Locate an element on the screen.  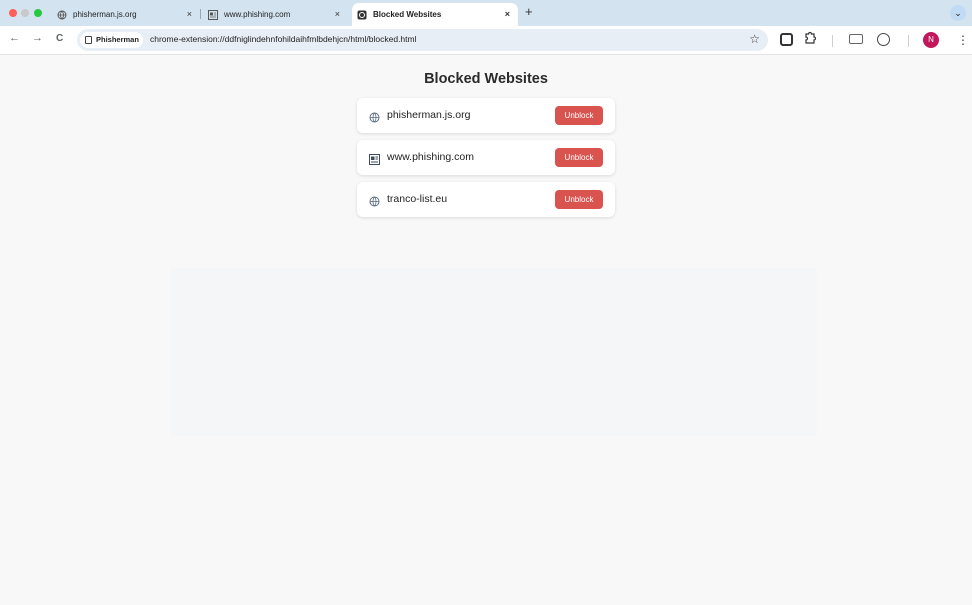
blocked-site-name: phisherman.js.org is located at coordinates (429, 115).